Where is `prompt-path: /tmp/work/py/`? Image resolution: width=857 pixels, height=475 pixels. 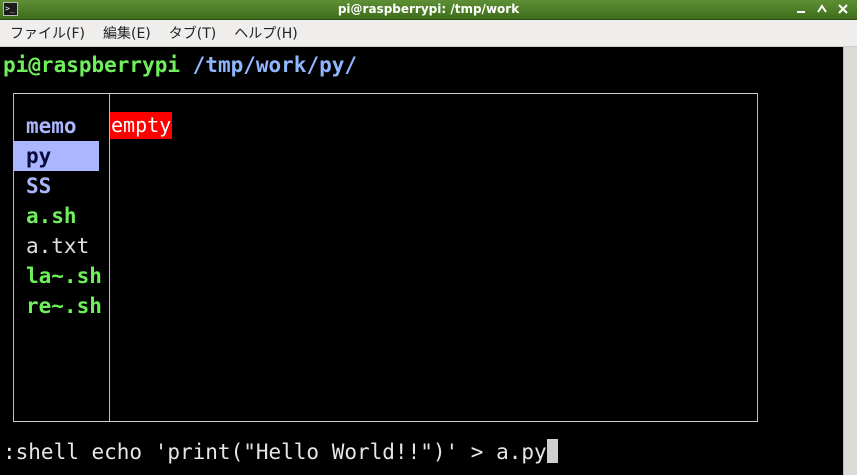 prompt-path: /tmp/work/py/ is located at coordinates (269, 65).